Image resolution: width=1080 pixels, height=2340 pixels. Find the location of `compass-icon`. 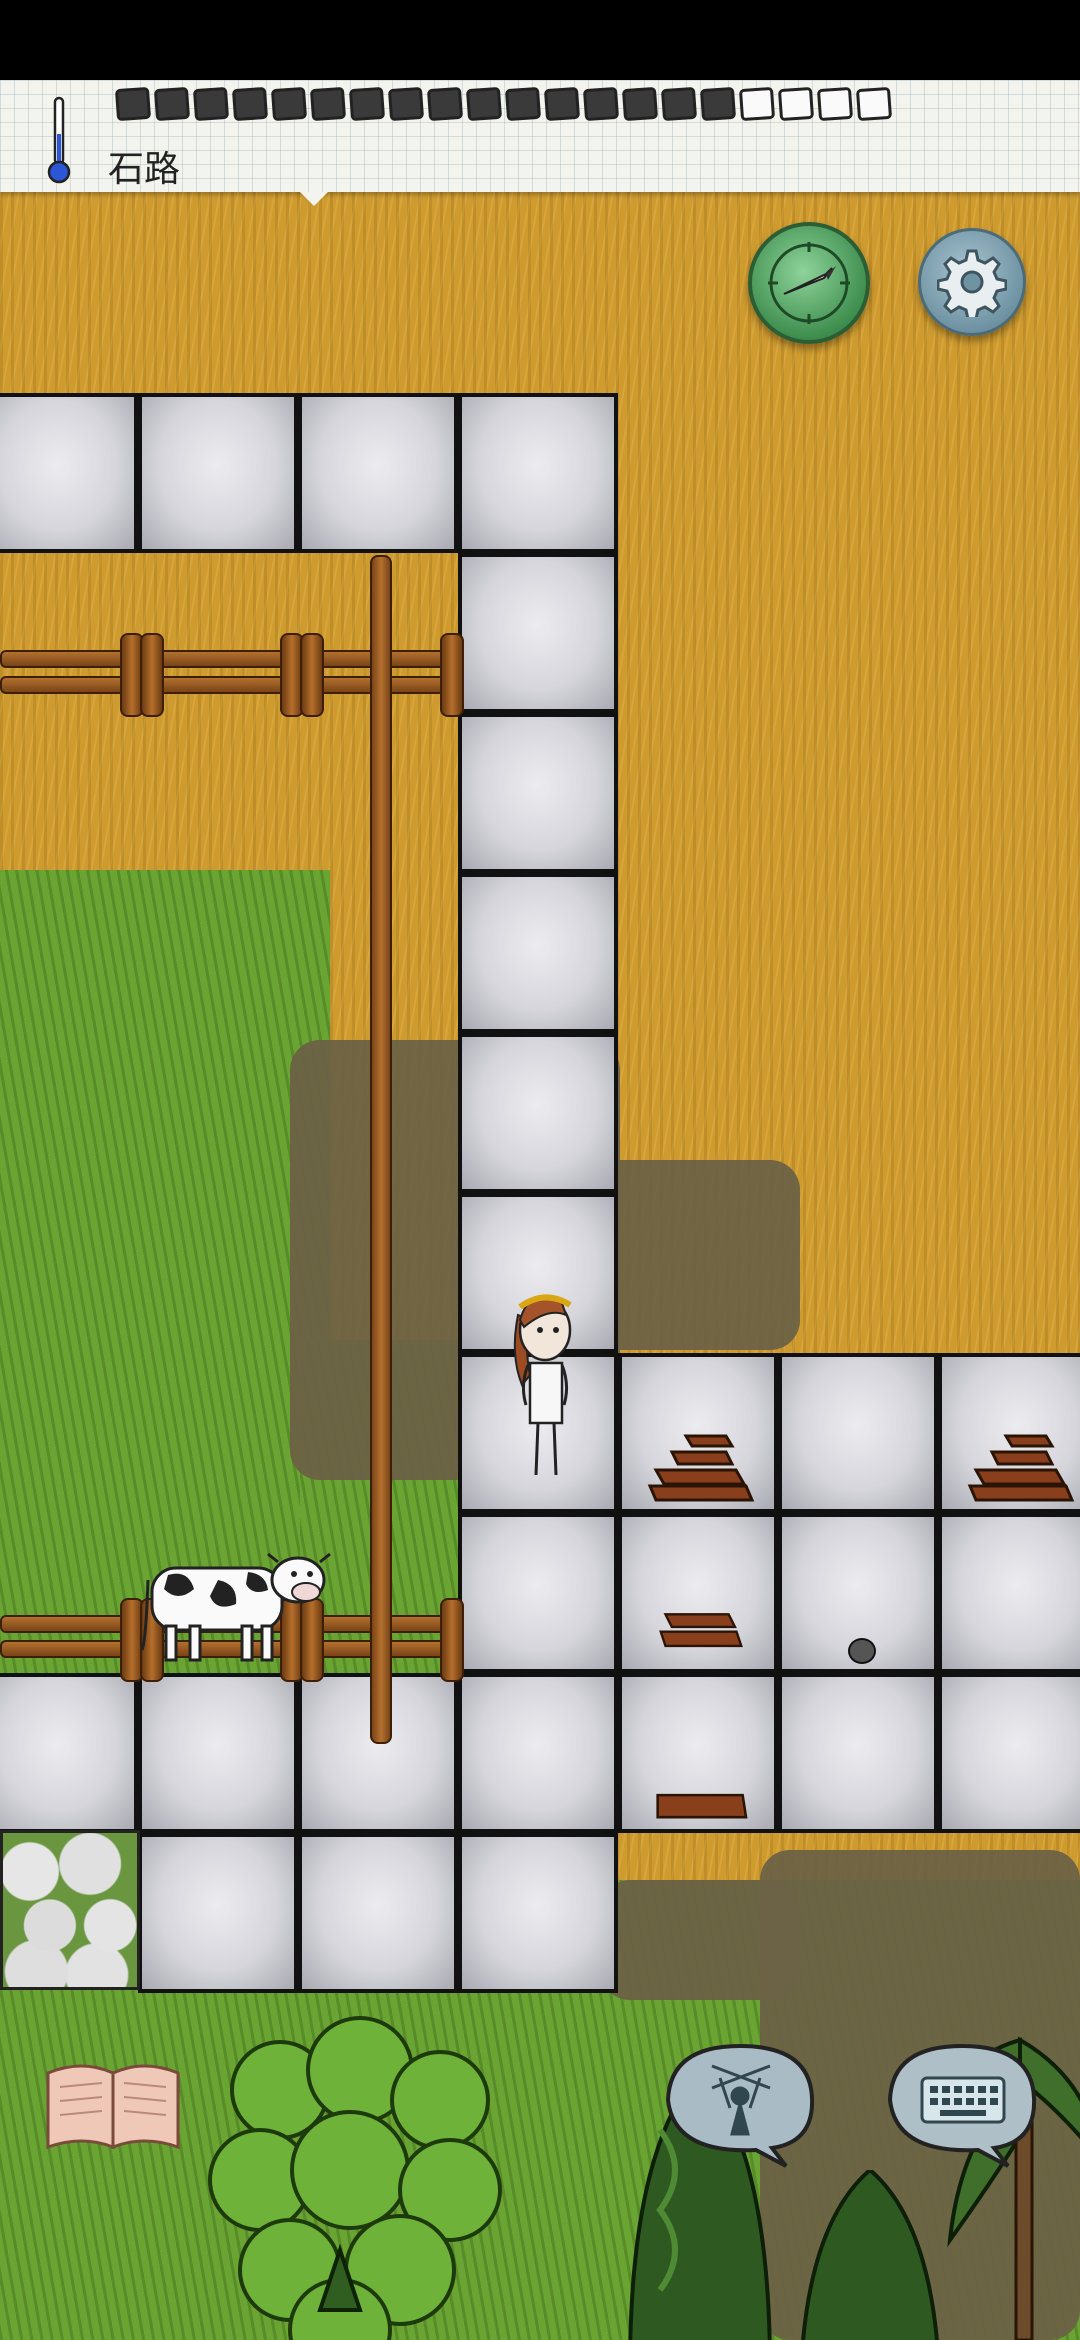

compass-icon is located at coordinates (809, 283).